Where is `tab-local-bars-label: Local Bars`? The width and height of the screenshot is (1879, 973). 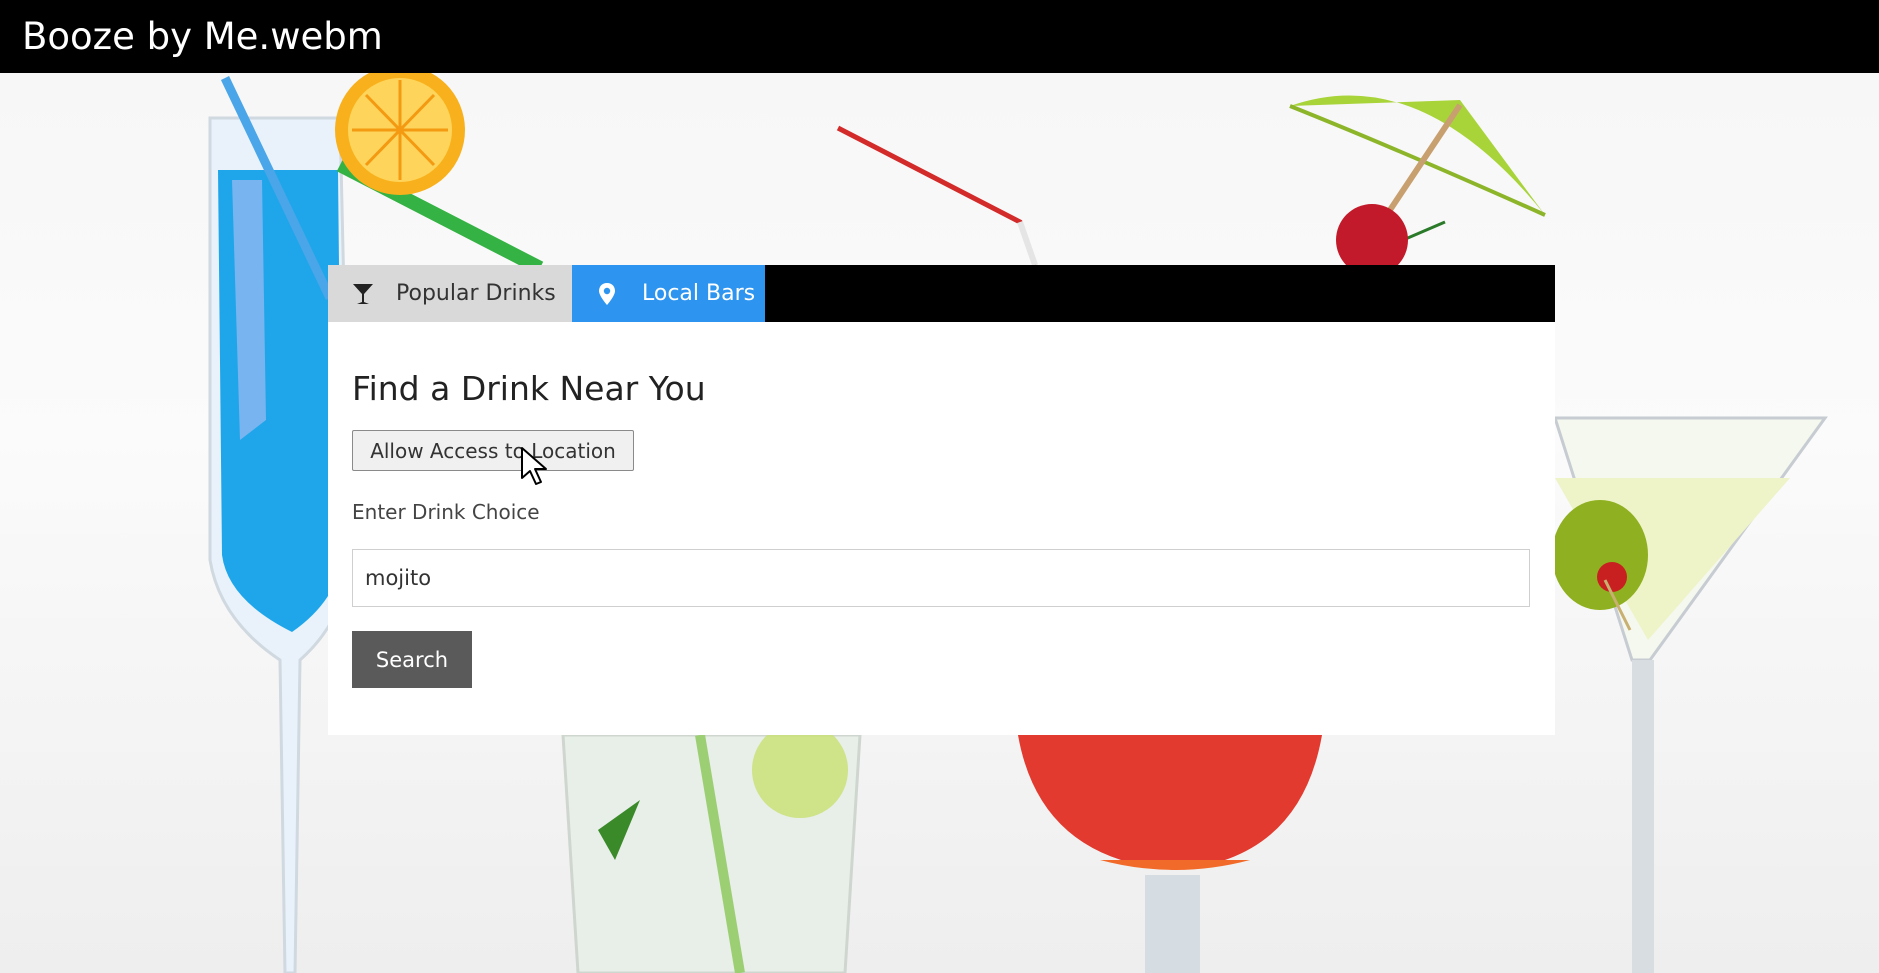 tab-local-bars-label: Local Bars is located at coordinates (699, 293).